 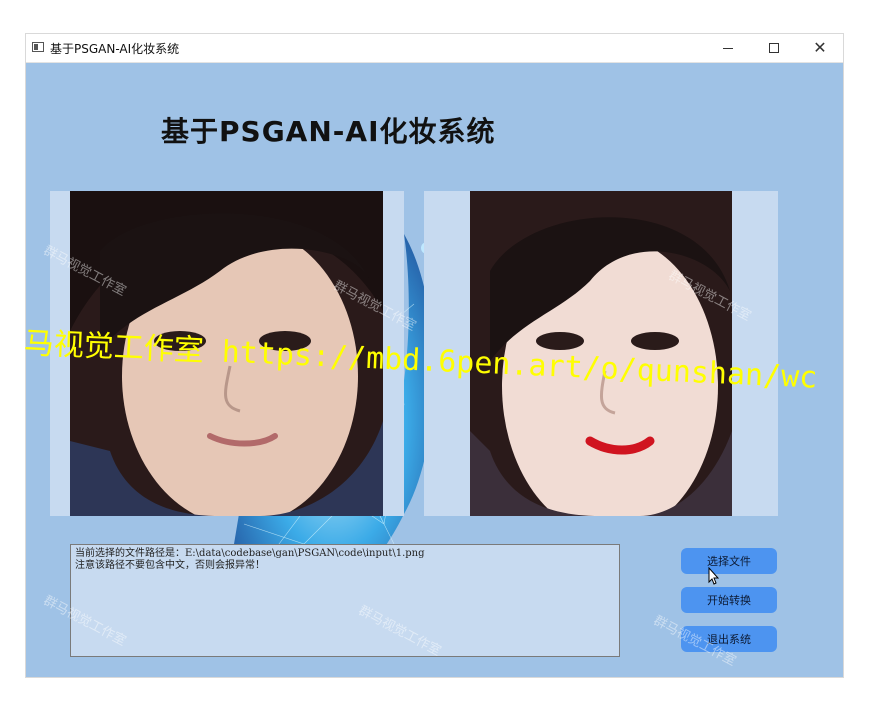 What do you see at coordinates (729, 639) in the screenshot?
I see `exit-button: 退出系统` at bounding box center [729, 639].